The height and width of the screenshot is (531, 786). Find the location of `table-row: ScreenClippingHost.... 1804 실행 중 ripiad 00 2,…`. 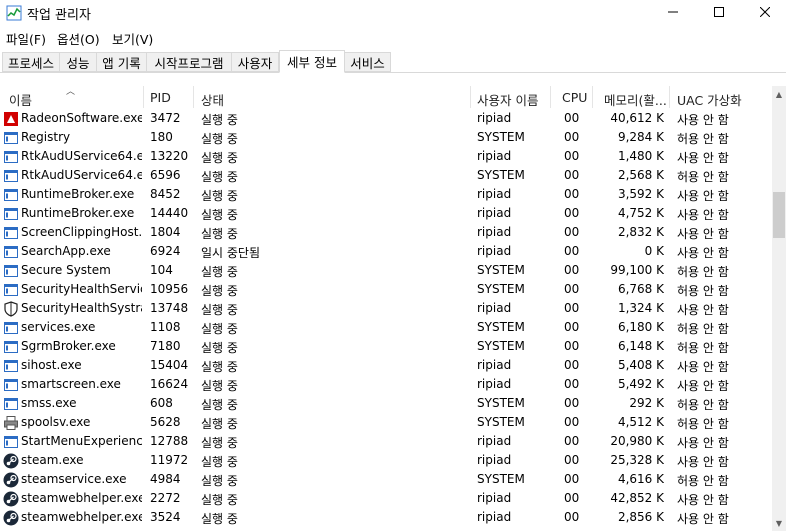

table-row: ScreenClippingHost.... 1804 실행 중 ripiad 00 2,… is located at coordinates (386, 232).